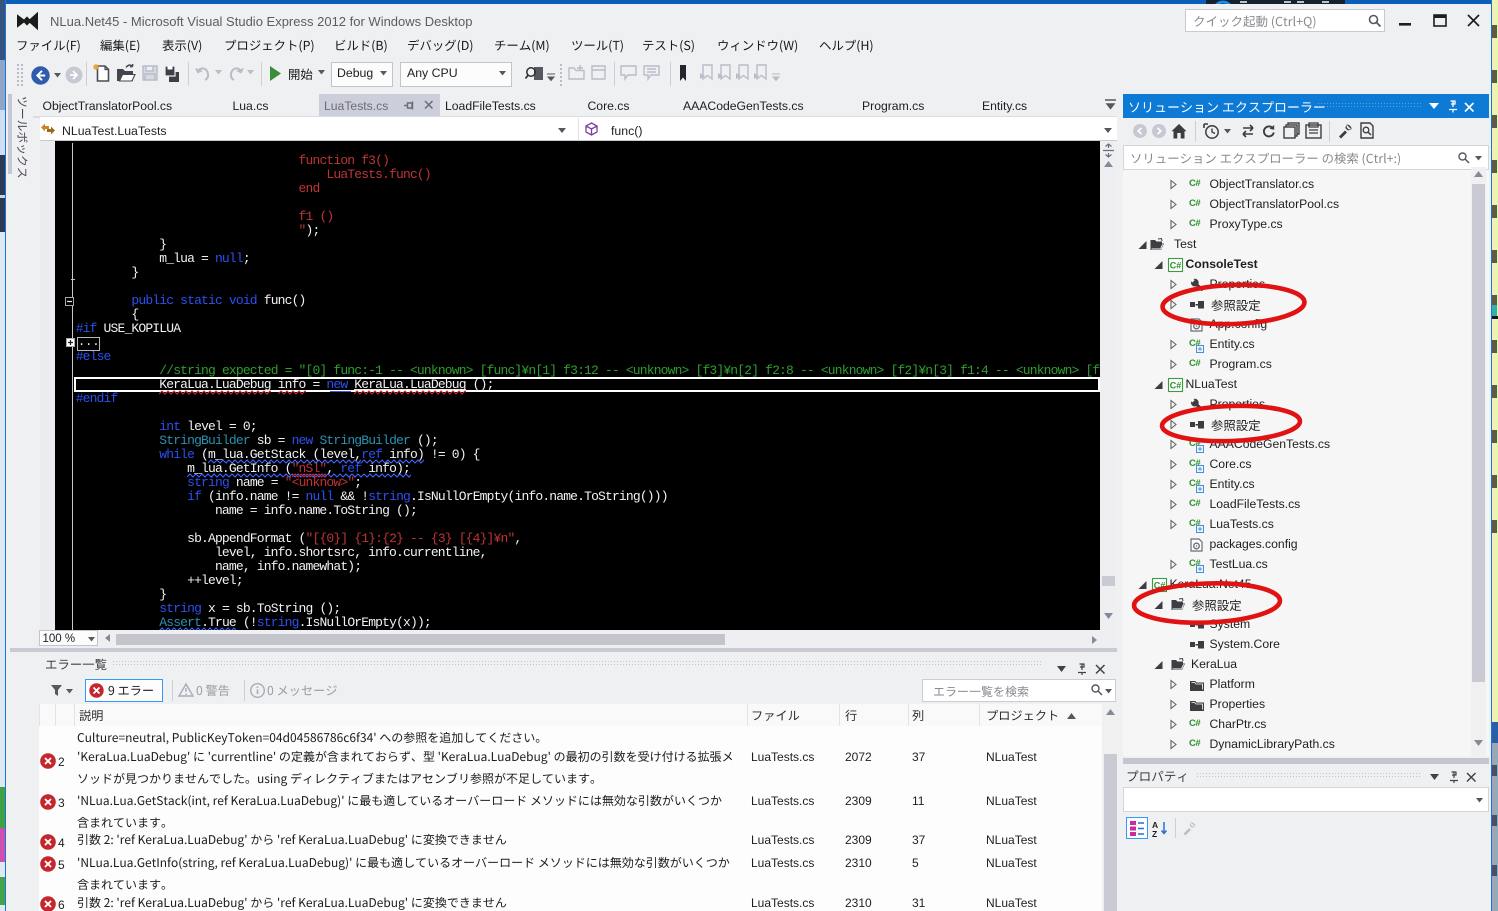  Describe the element at coordinates (1154, 834) in the screenshot. I see `svg-text: Z` at that location.